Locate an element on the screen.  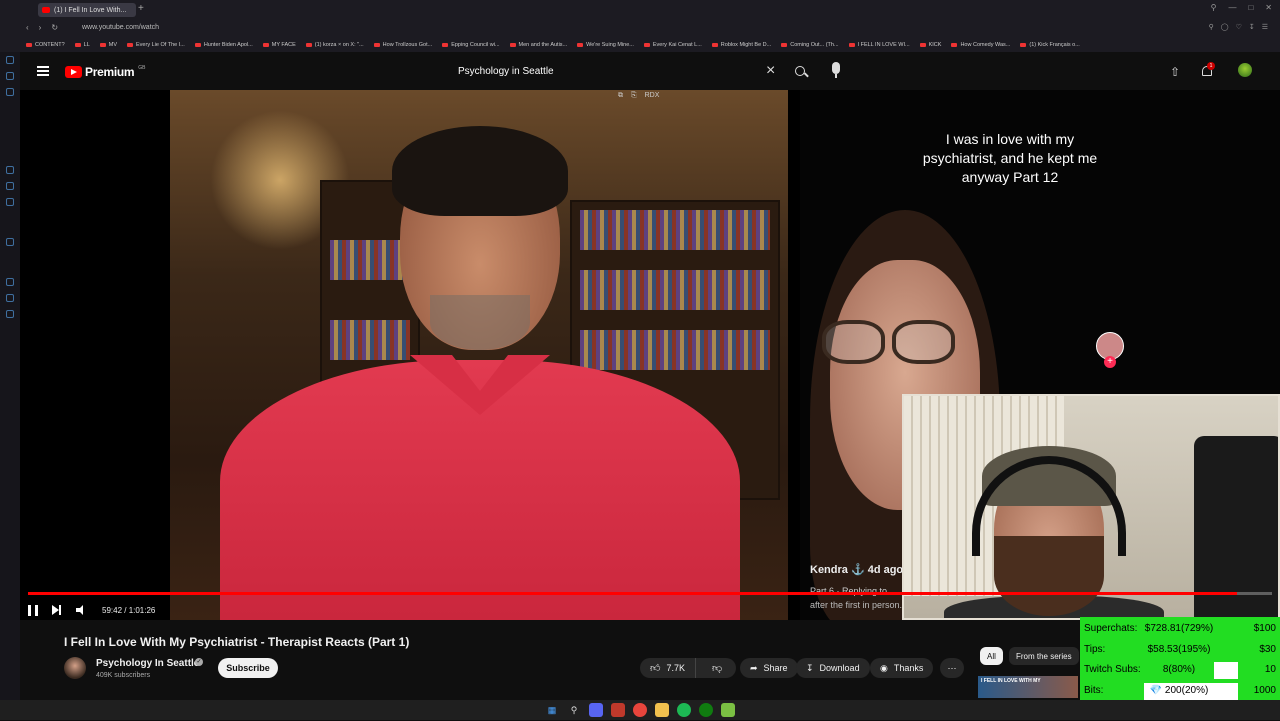
chip-all: All is located at coordinates (991, 656).